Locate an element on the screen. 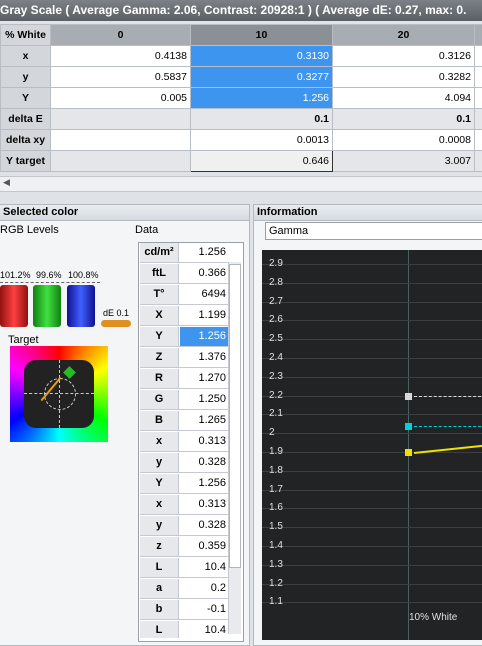 This screenshot has width=482, height=646. green-level-bar is located at coordinates (47, 306).